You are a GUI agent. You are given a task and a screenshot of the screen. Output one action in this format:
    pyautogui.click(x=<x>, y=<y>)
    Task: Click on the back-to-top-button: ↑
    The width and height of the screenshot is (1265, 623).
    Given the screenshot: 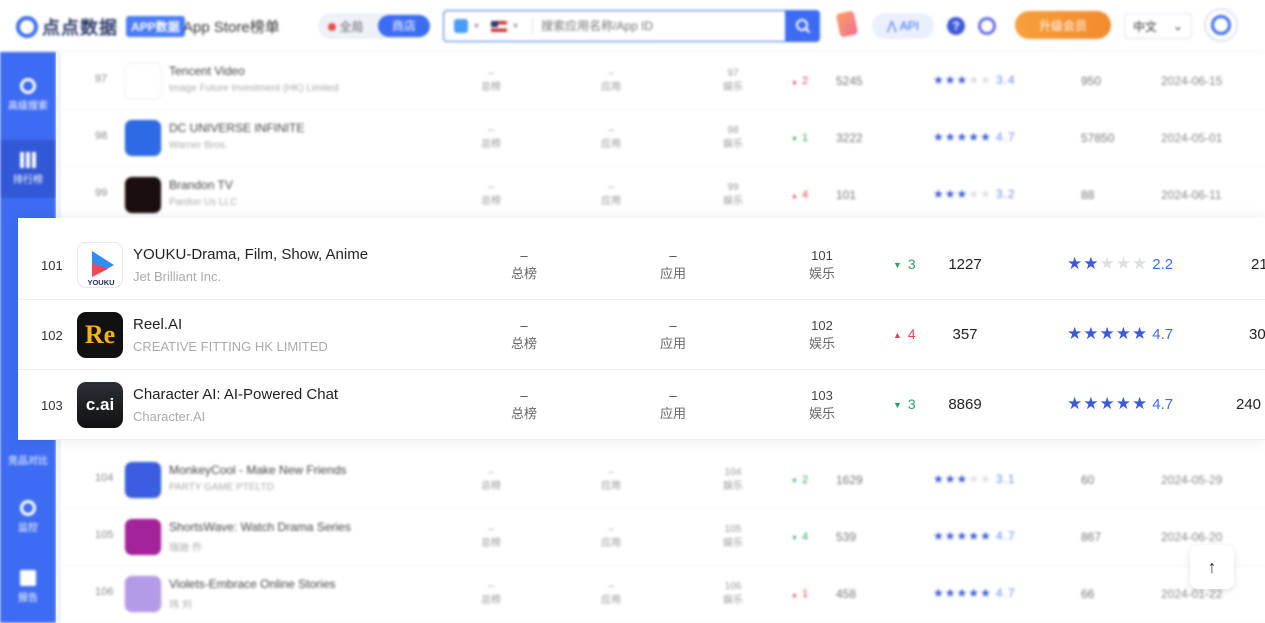 What is the action you would take?
    pyautogui.click(x=1212, y=567)
    